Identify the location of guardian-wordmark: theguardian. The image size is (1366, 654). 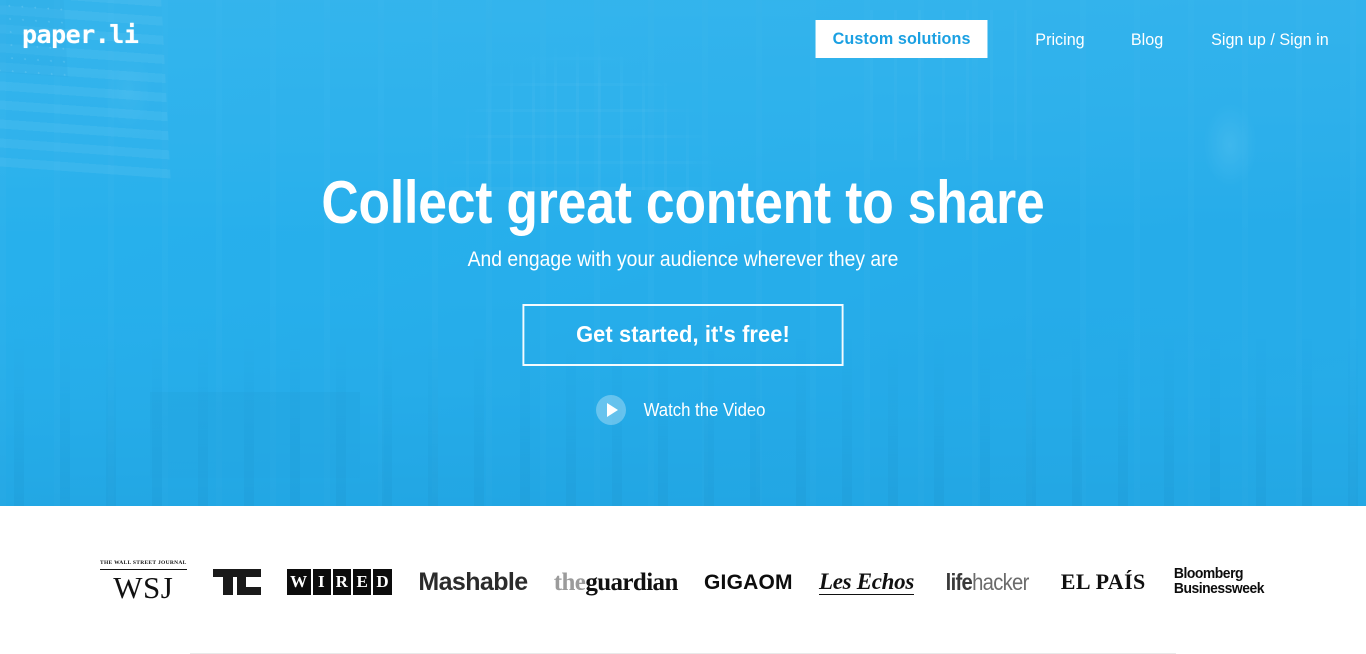
(616, 582).